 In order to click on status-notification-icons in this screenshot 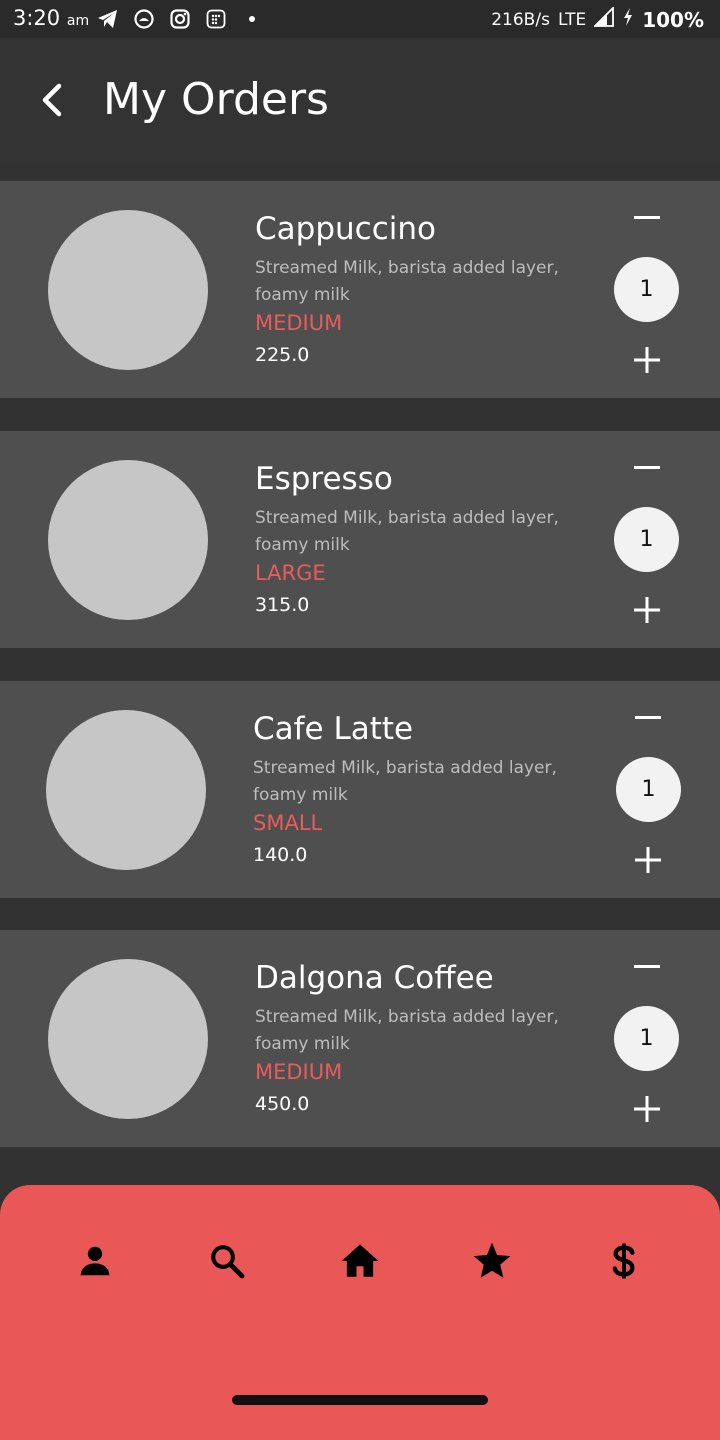, I will do `click(180, 19)`.